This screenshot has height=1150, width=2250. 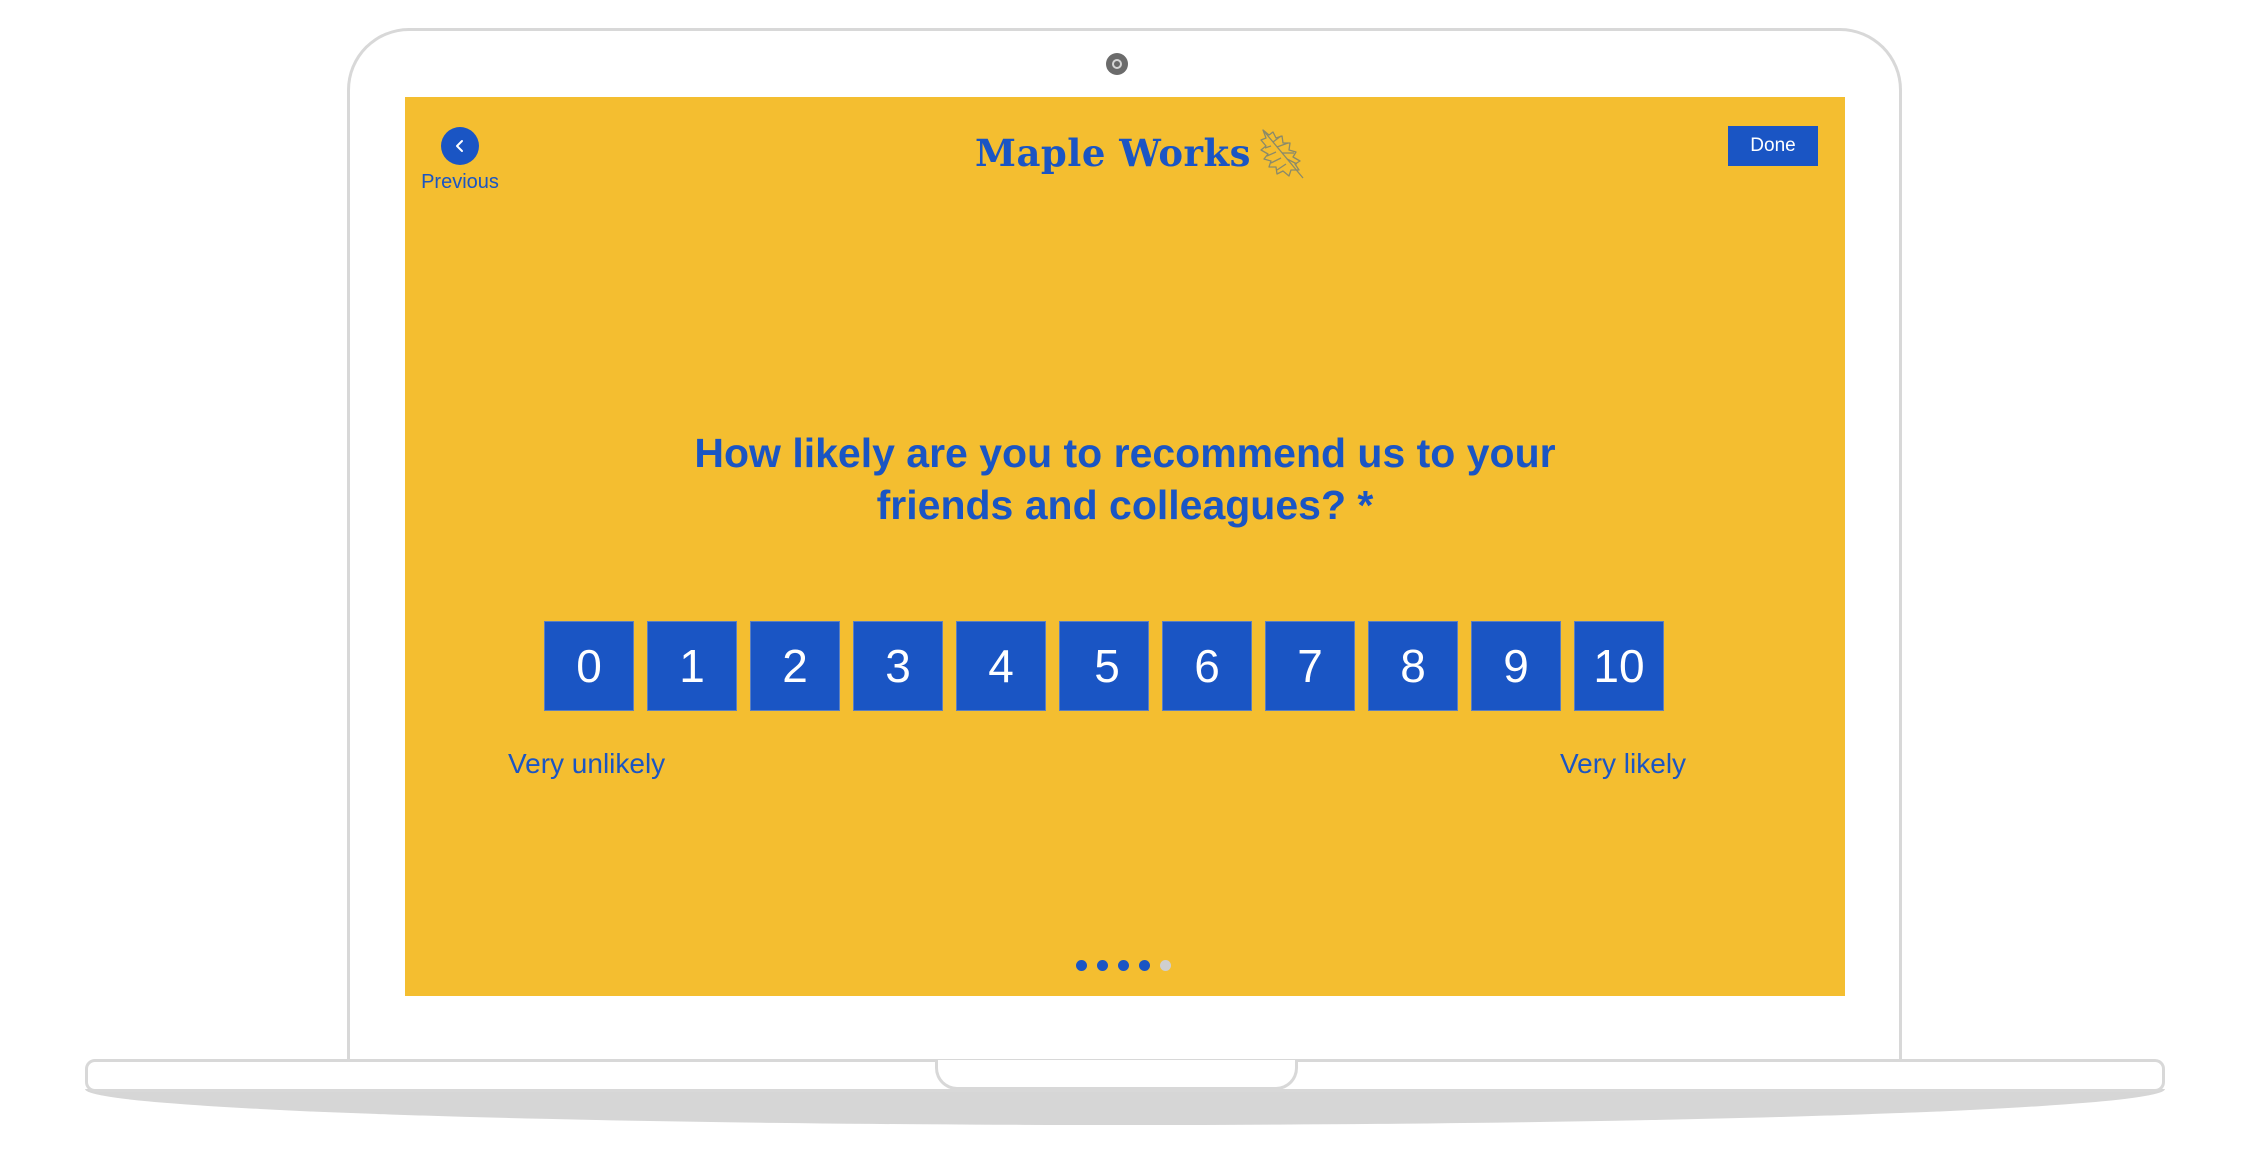 I want to click on scale-high-label: Very likely, so click(x=1623, y=763).